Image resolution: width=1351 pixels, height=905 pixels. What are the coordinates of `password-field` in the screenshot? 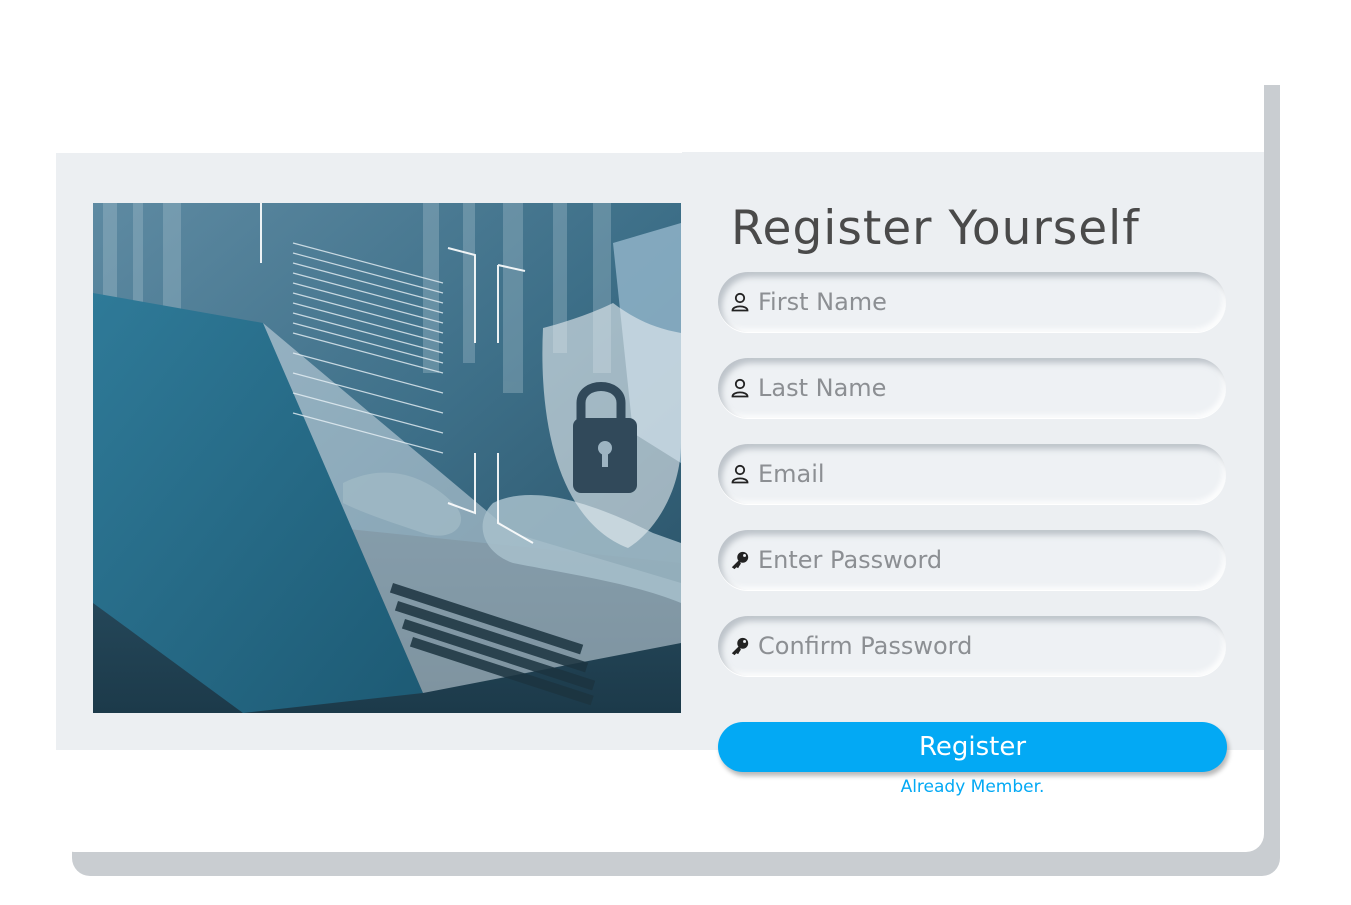 It's located at (972, 560).